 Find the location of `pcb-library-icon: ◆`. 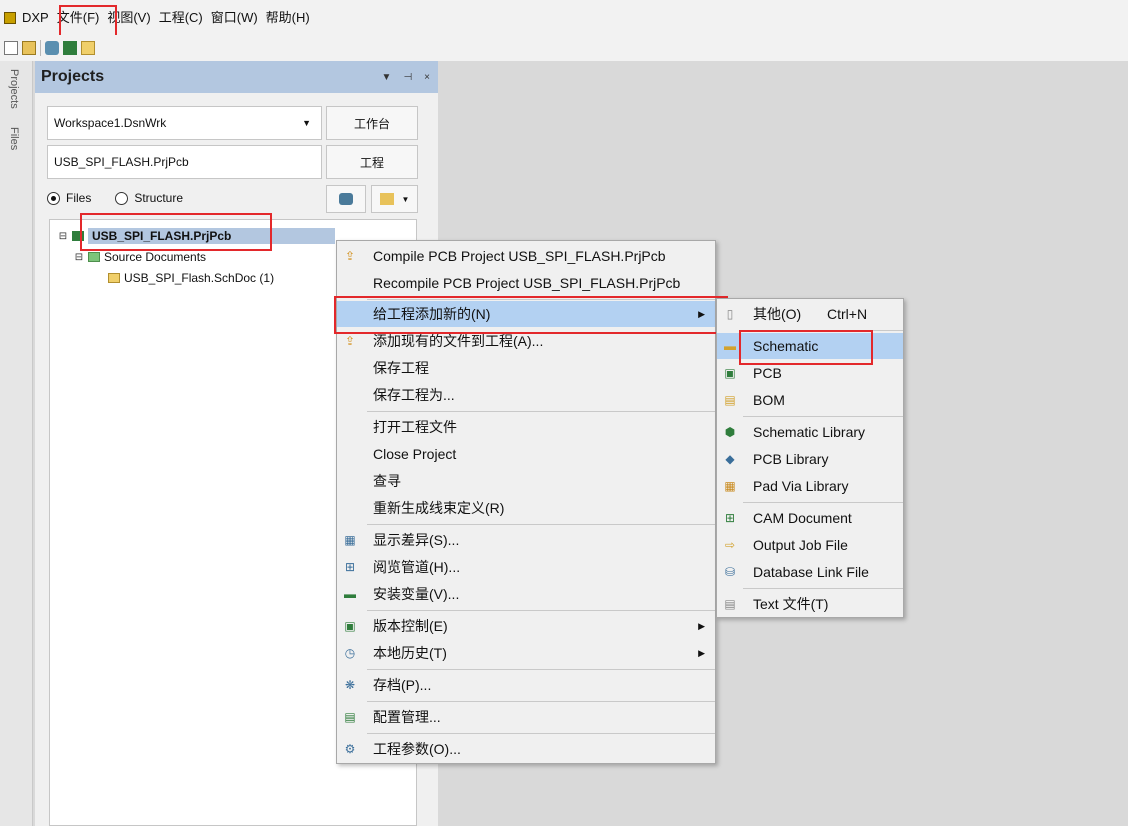

pcb-library-icon: ◆ is located at coordinates (730, 459).